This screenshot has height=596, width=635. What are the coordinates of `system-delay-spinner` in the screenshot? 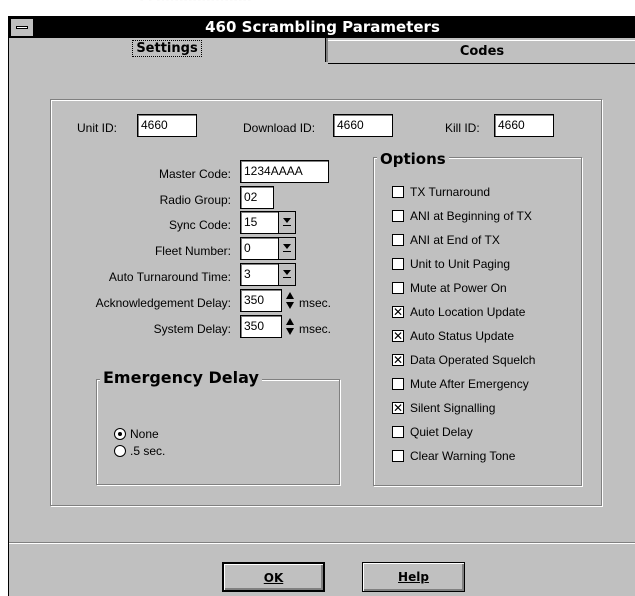 It's located at (290, 327).